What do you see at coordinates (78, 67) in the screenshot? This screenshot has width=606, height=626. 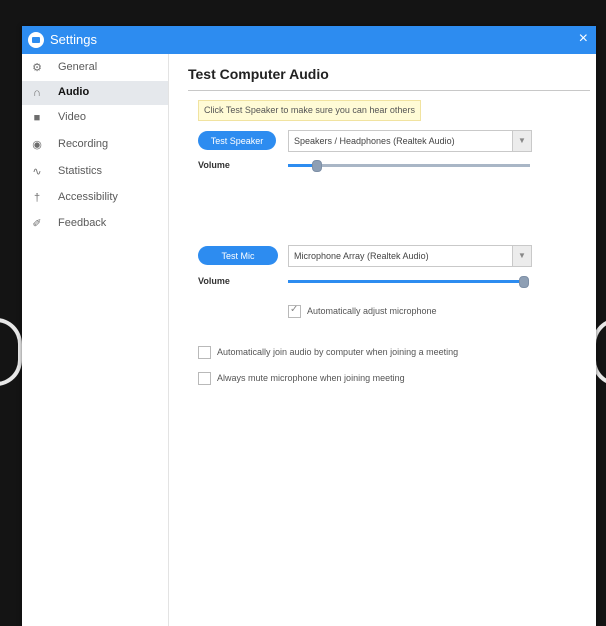 I see `sidebar-item-label: General` at bounding box center [78, 67].